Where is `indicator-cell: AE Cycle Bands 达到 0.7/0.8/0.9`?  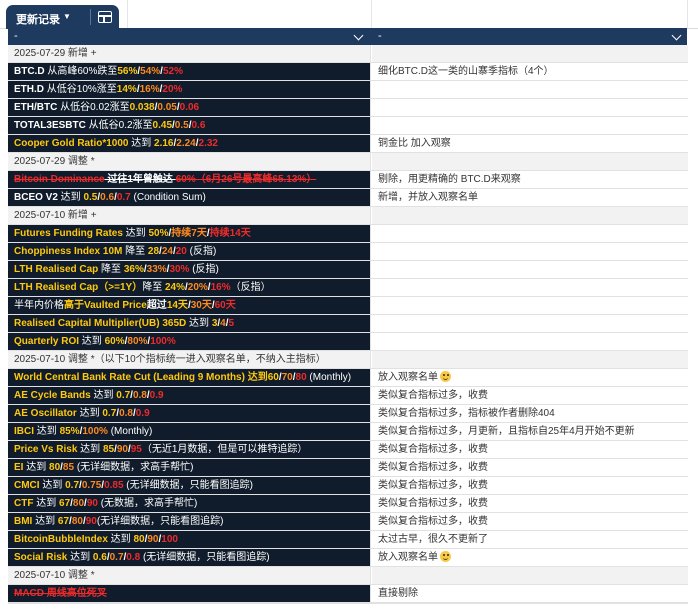
indicator-cell: AE Cycle Bands 达到 0.7/0.8/0.9 is located at coordinates (189, 395).